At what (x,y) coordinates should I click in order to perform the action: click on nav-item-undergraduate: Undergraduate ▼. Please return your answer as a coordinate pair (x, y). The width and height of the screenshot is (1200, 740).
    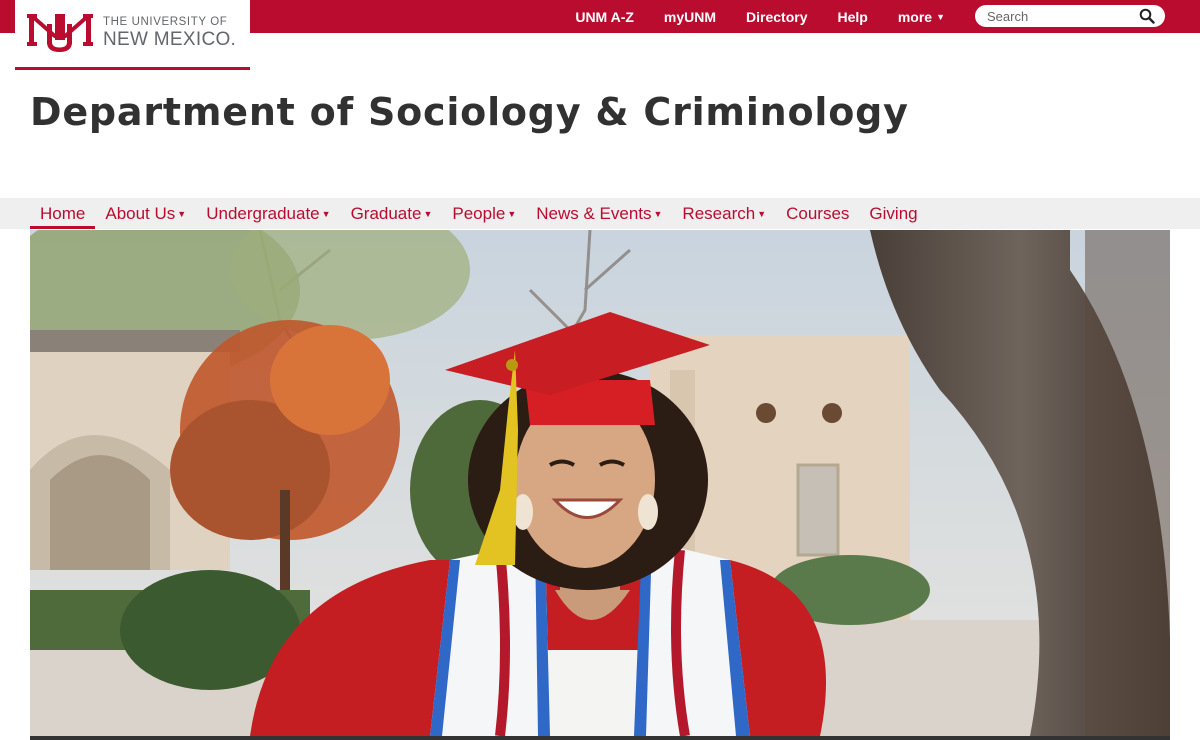
    Looking at the image, I should click on (268, 213).